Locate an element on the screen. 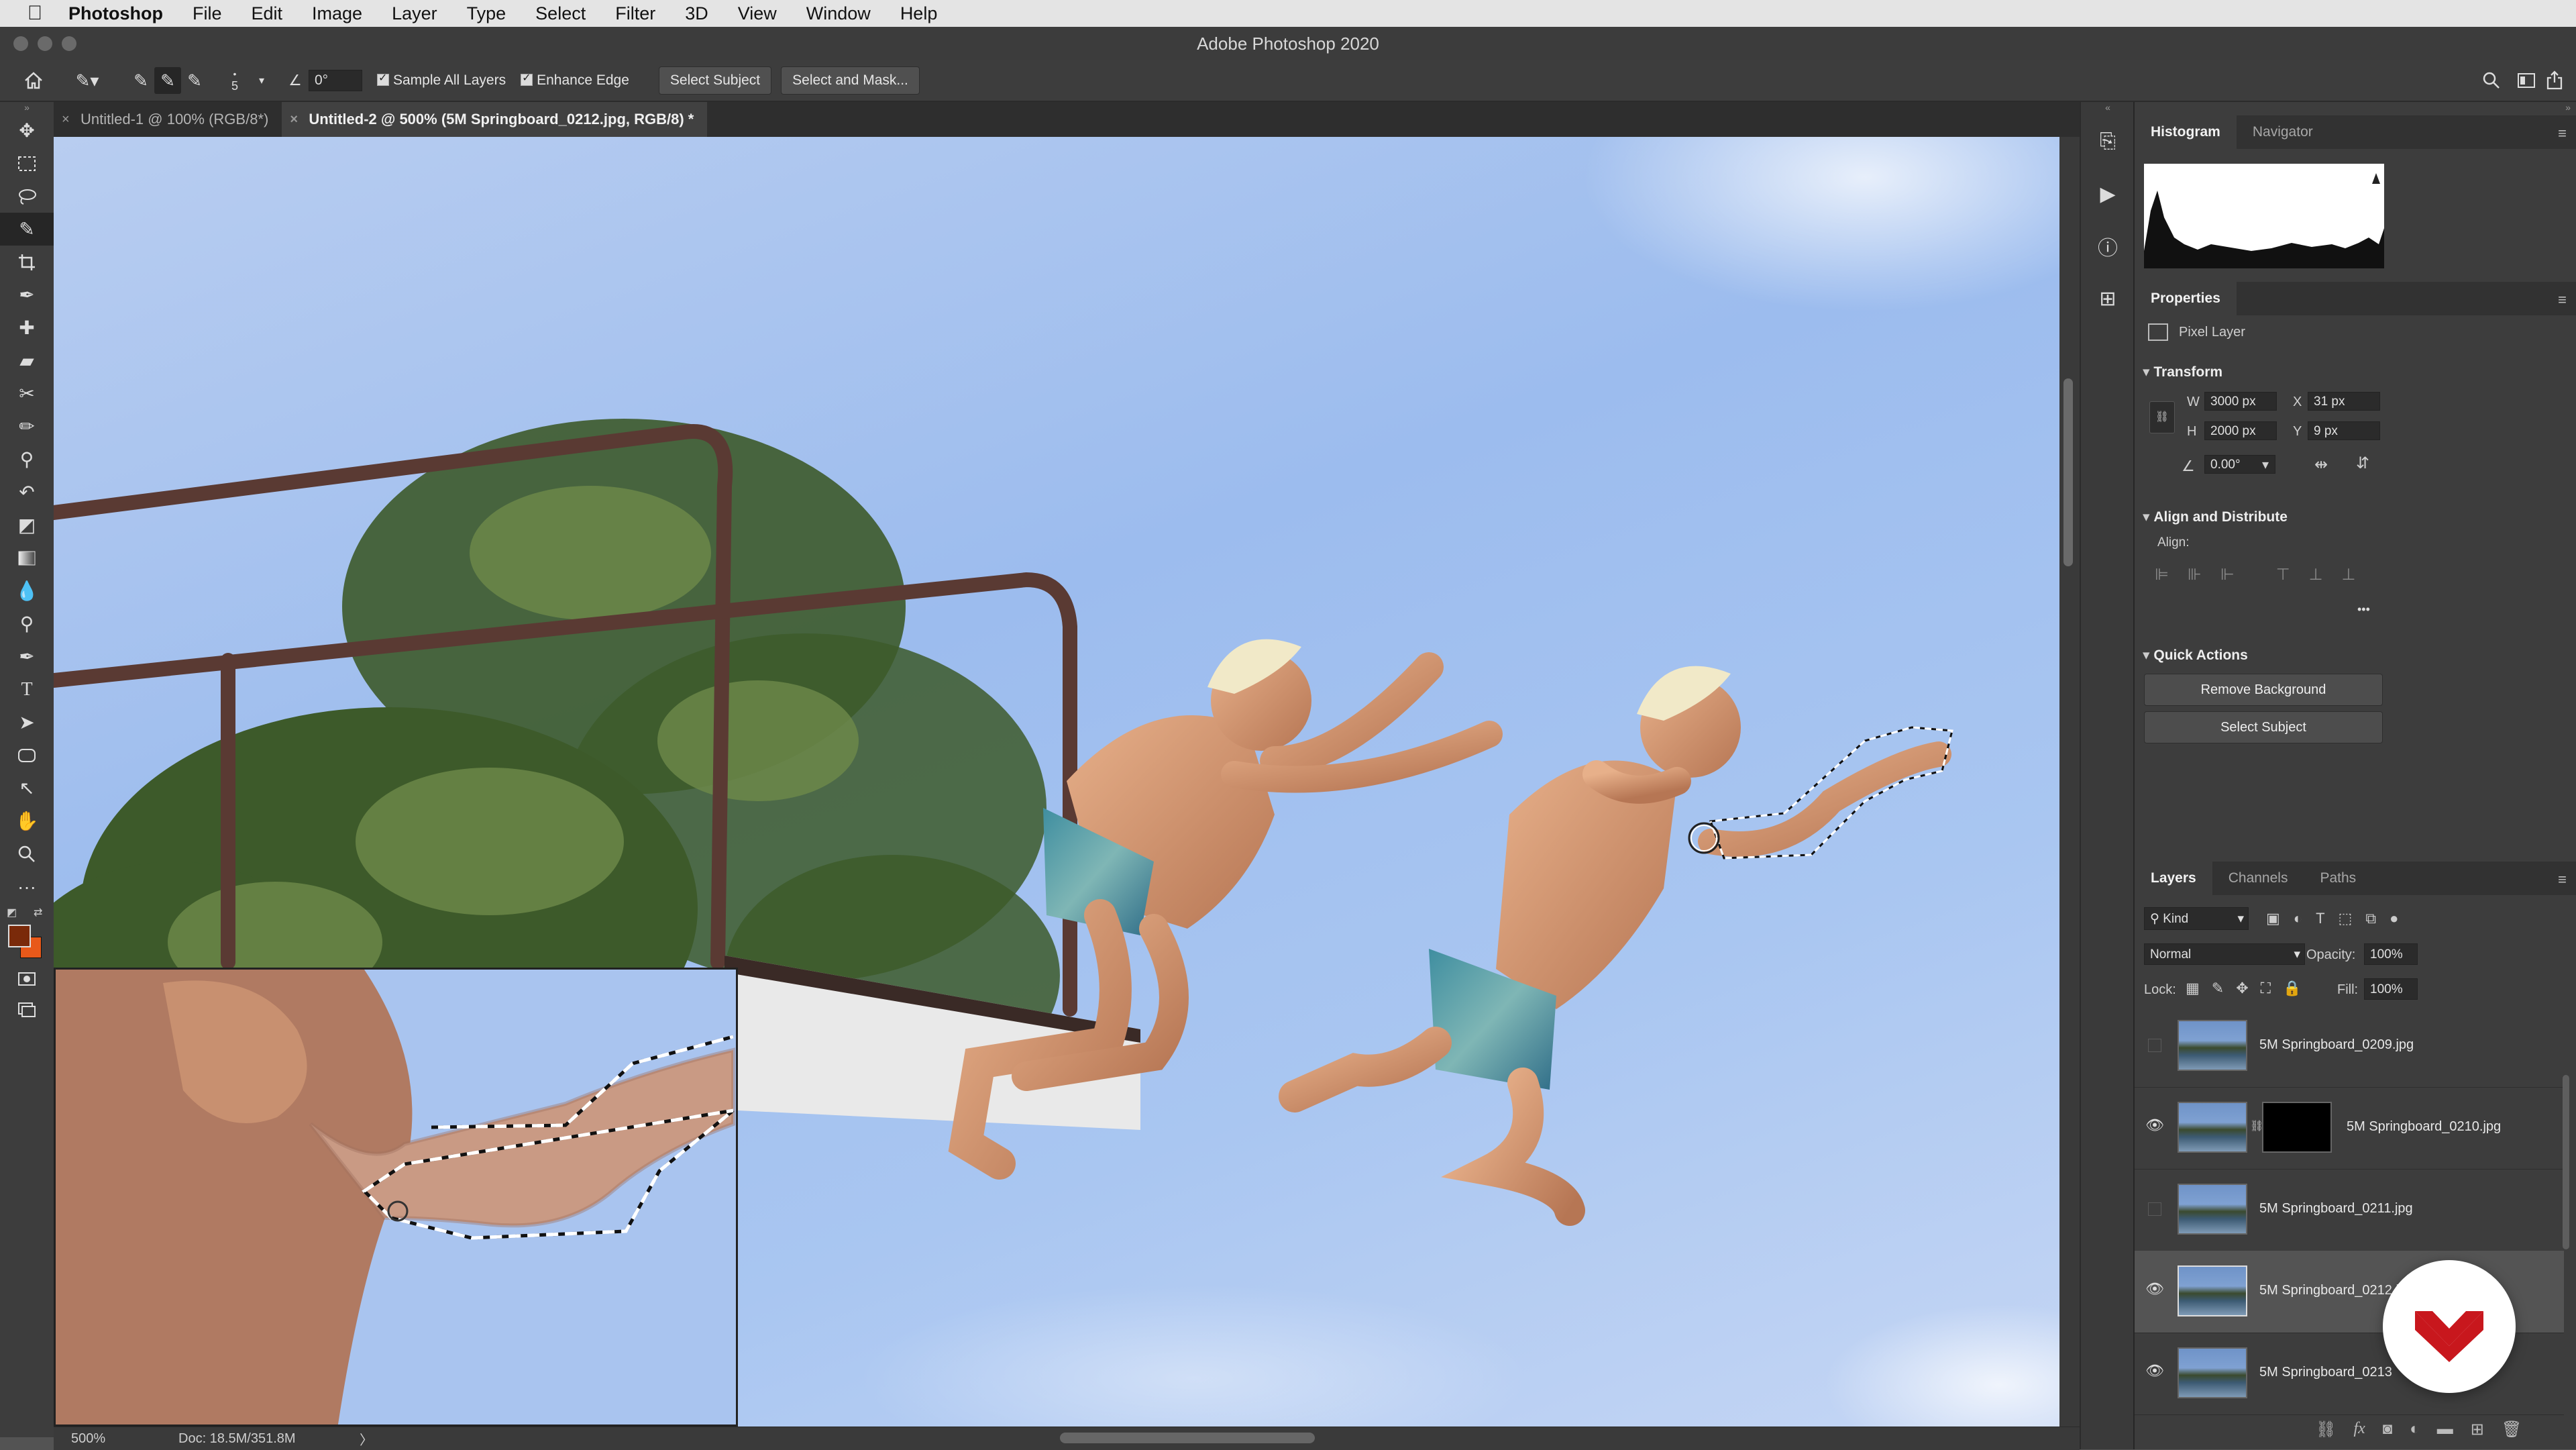 This screenshot has width=2576, height=1450. filter-toggle-icon: ● is located at coordinates (2394, 918).